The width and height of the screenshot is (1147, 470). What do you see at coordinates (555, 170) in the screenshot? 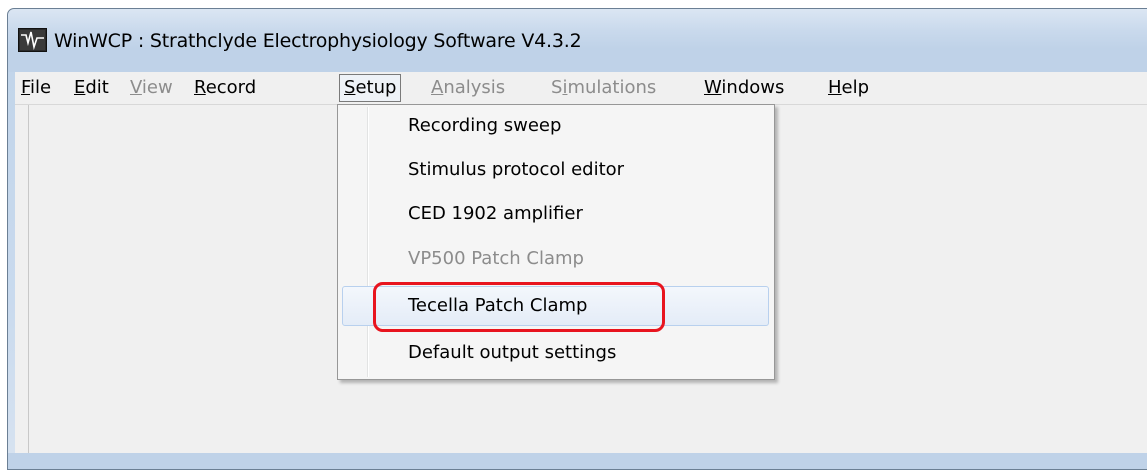
I see `menu-item-stimulus-protocol-editor: Stimulus protocol editor` at bounding box center [555, 170].